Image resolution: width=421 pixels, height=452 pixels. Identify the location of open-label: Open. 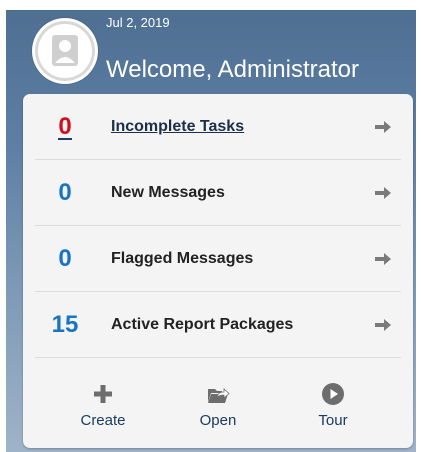
(218, 420).